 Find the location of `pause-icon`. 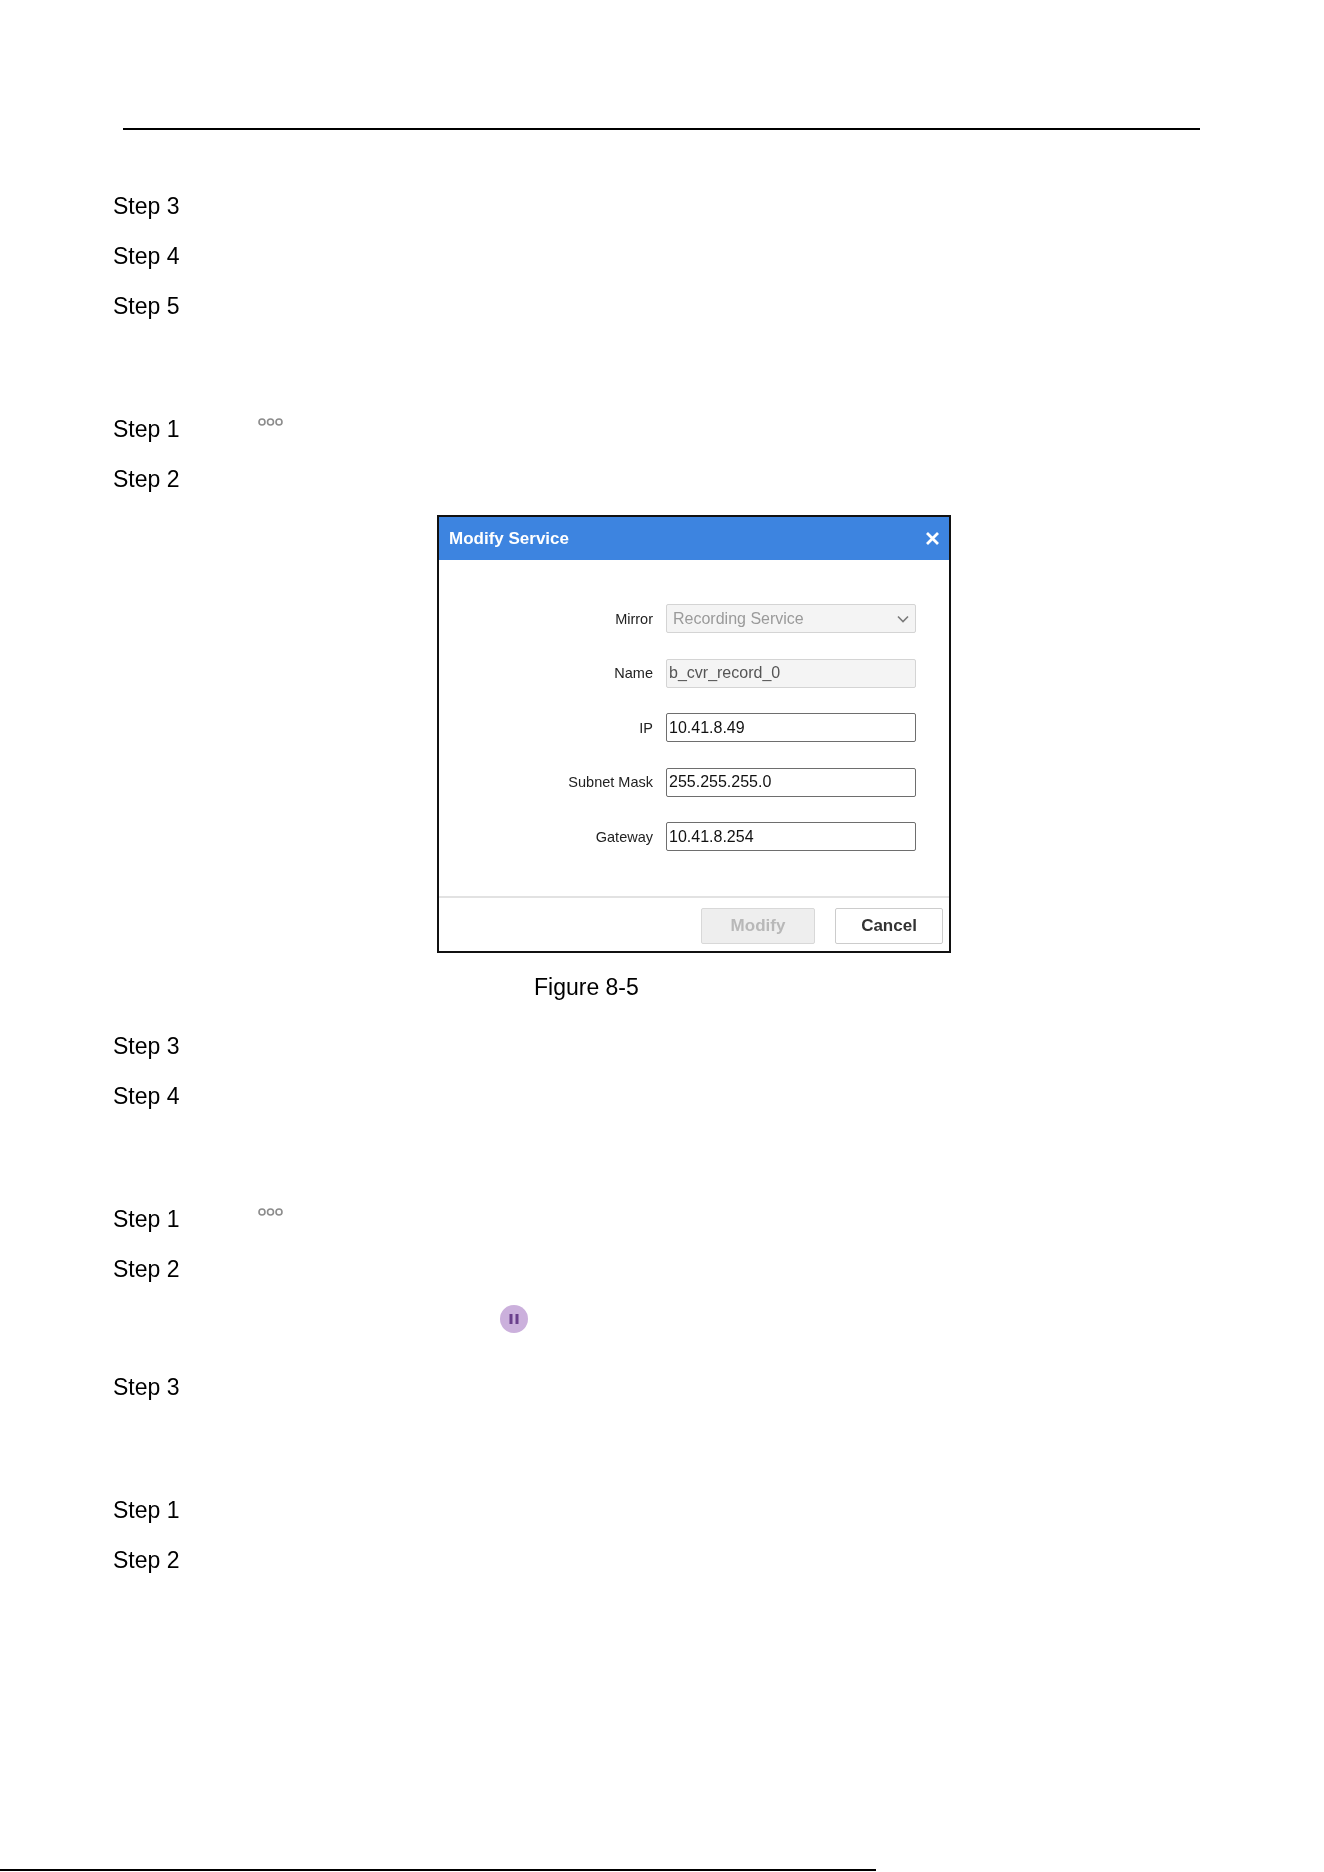

pause-icon is located at coordinates (514, 1319).